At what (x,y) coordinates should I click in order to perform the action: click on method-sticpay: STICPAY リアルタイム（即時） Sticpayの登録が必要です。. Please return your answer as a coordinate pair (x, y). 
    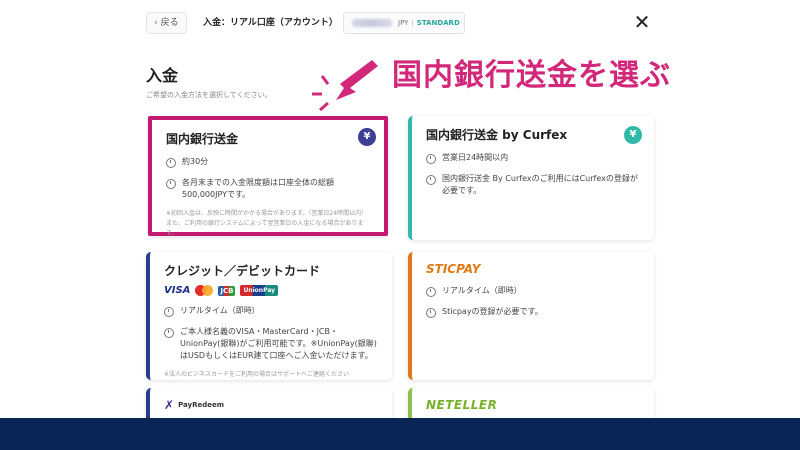
    Looking at the image, I should click on (531, 316).